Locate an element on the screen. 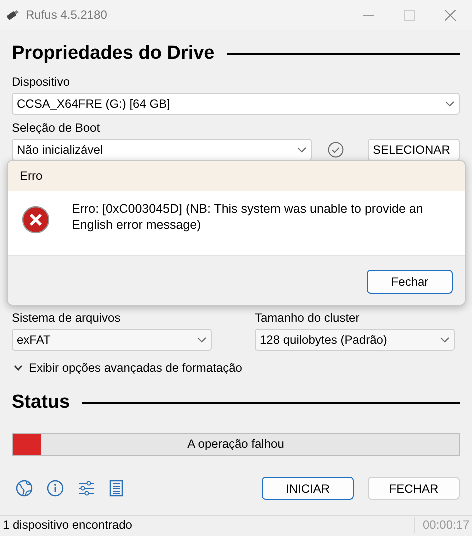 The image size is (472, 536). progress-status-text: A operação falhou is located at coordinates (236, 444).